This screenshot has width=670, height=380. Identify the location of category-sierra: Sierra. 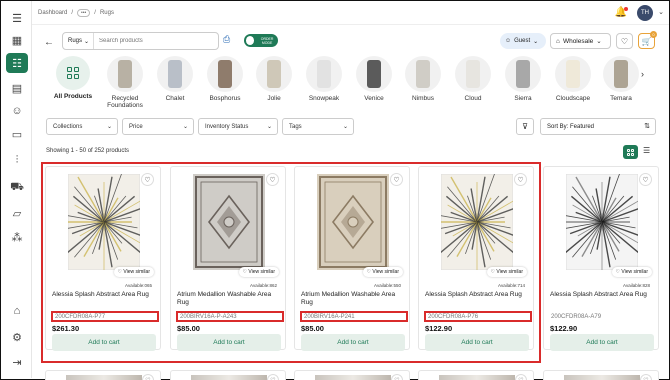
(523, 79).